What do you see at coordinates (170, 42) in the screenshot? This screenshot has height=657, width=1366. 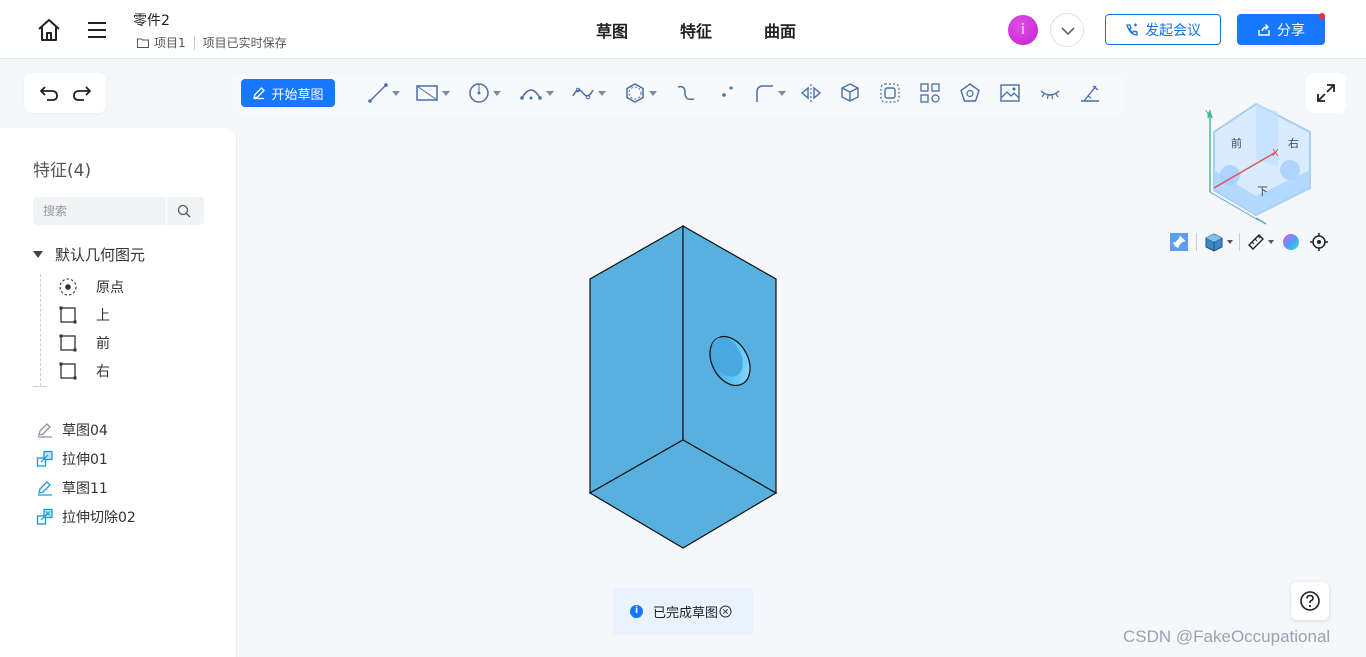 I see `project-link: 项目1` at bounding box center [170, 42].